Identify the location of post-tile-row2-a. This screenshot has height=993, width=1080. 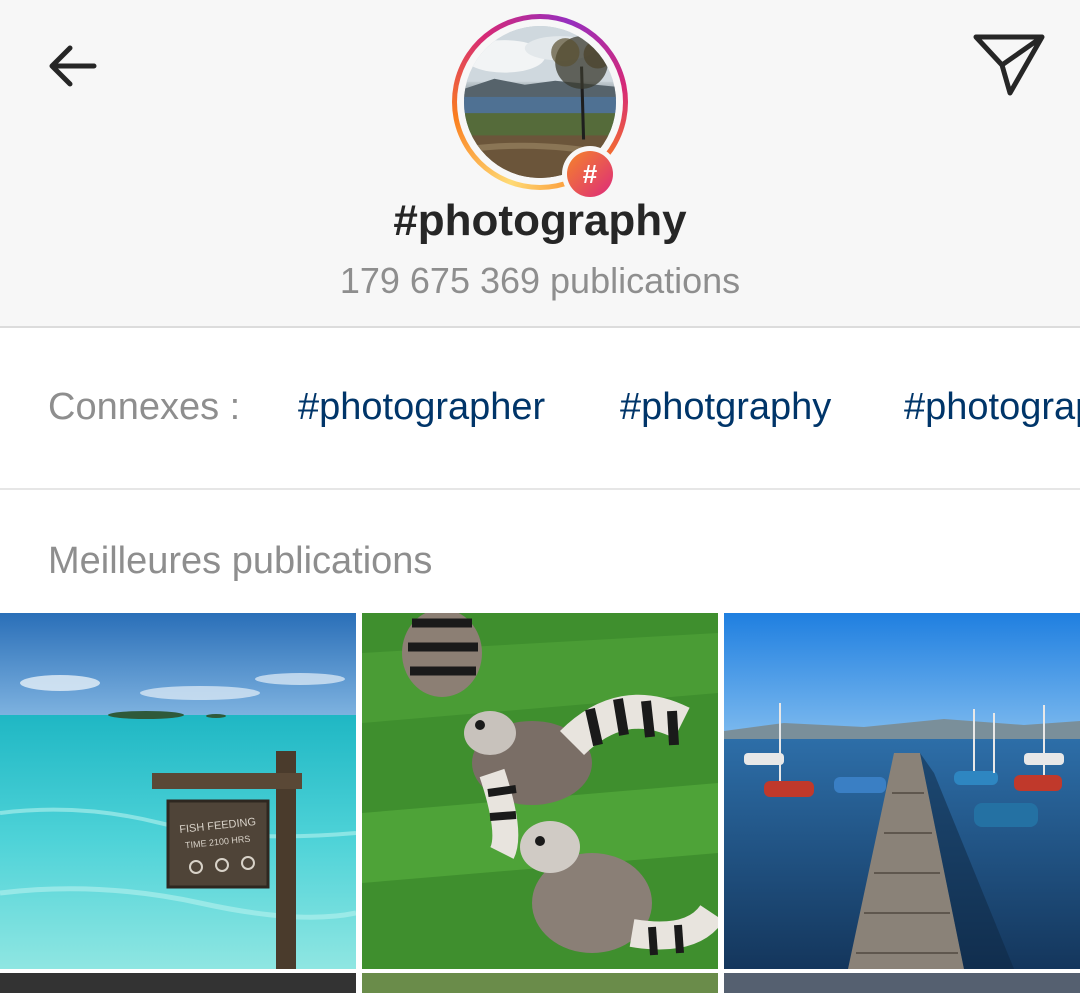
(178, 983).